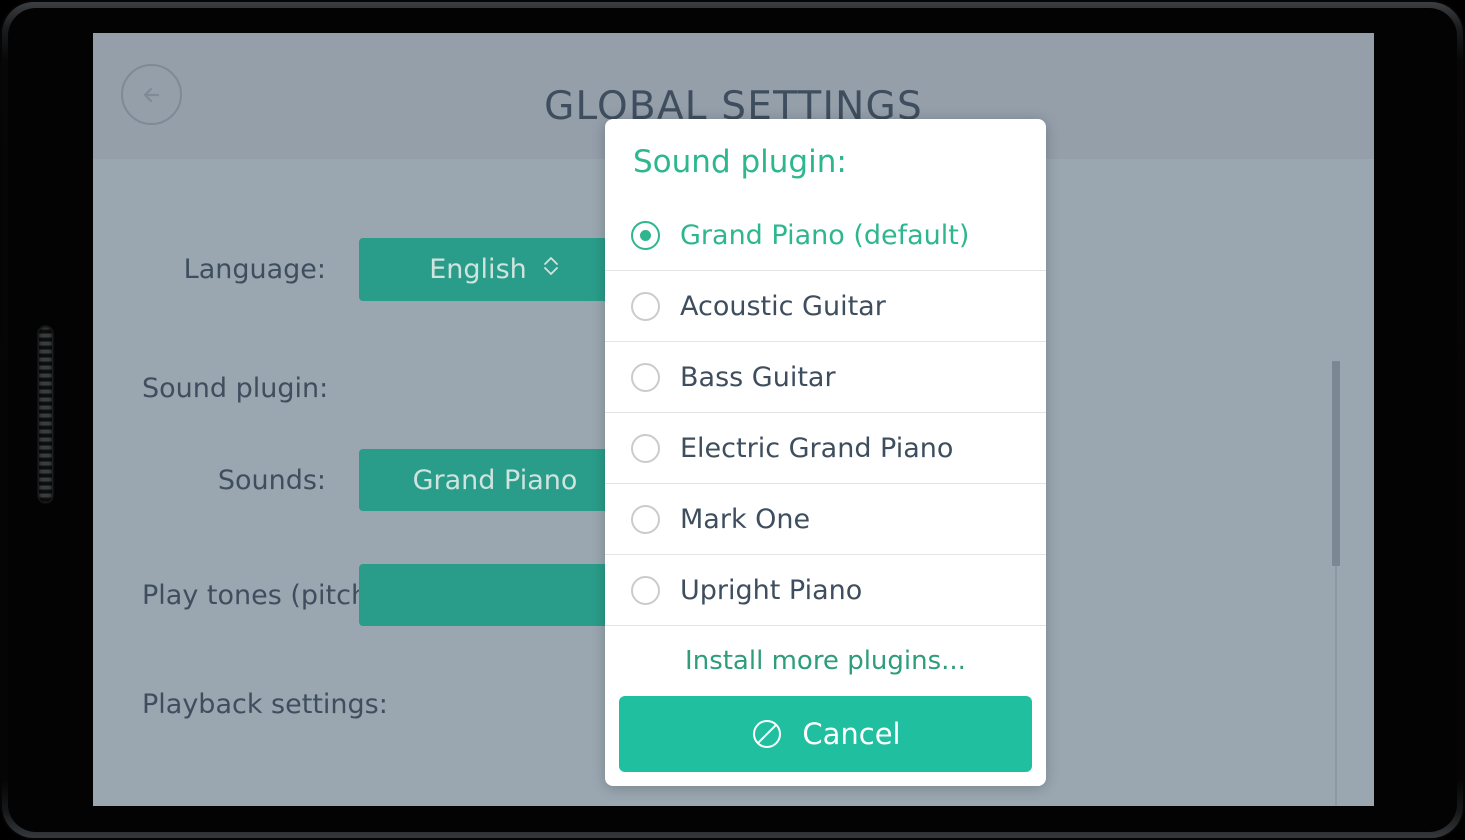 The image size is (1465, 840). What do you see at coordinates (851, 734) in the screenshot?
I see `cancel-button-label: Cancel` at bounding box center [851, 734].